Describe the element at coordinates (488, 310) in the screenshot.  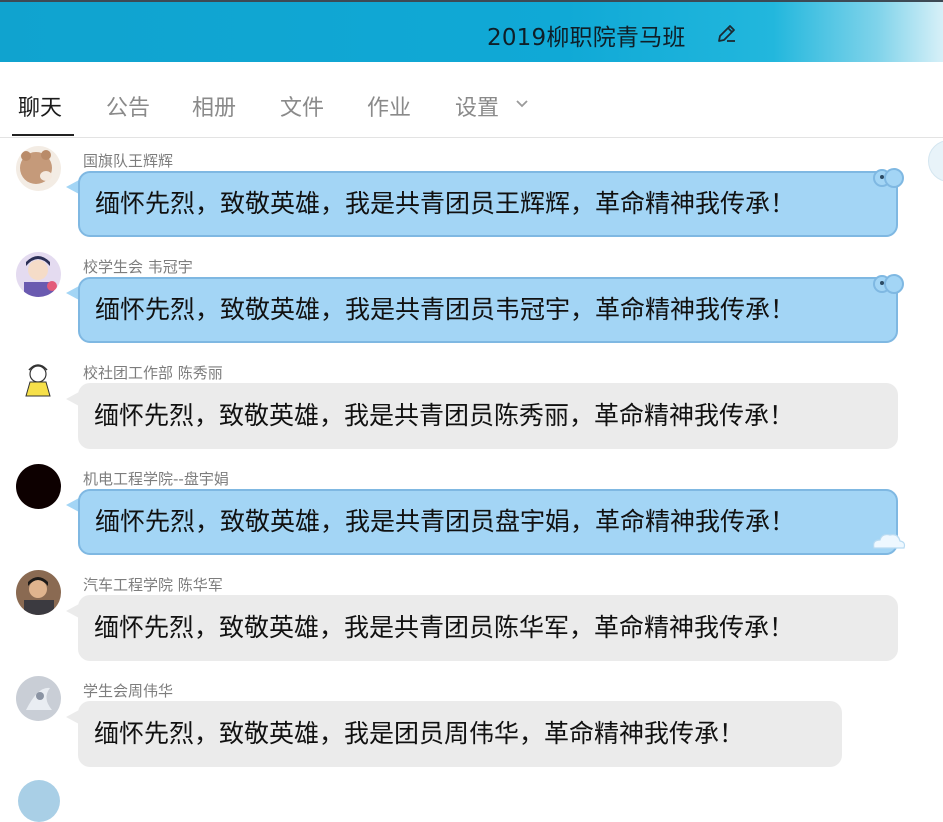
I see `message-bubble: 缅怀先烈，致敬英雄，我是共青团员韦冠宇，革命精神我传承！` at that location.